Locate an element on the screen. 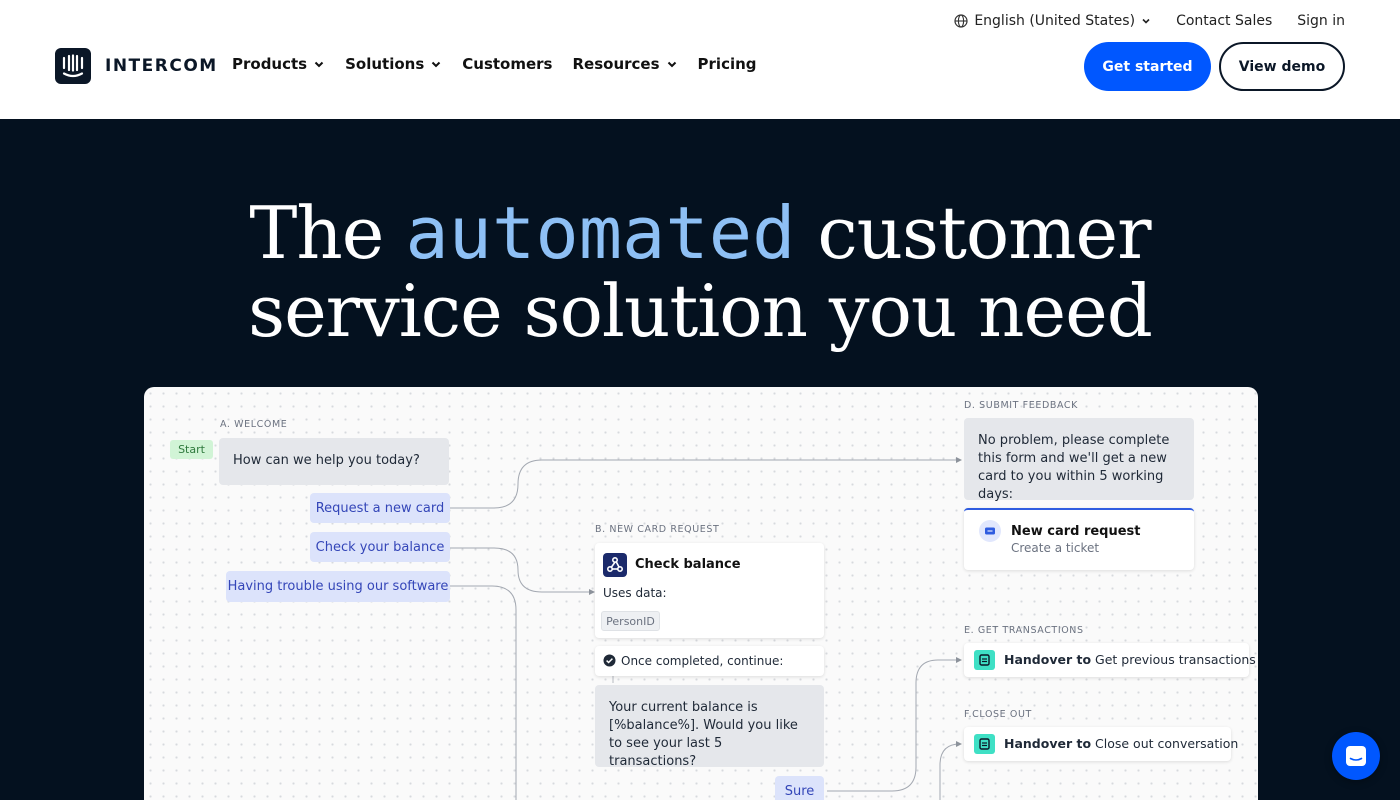 The width and height of the screenshot is (1400, 800). new-card-step-label: B. NEW CARD REQUEST is located at coordinates (657, 529).